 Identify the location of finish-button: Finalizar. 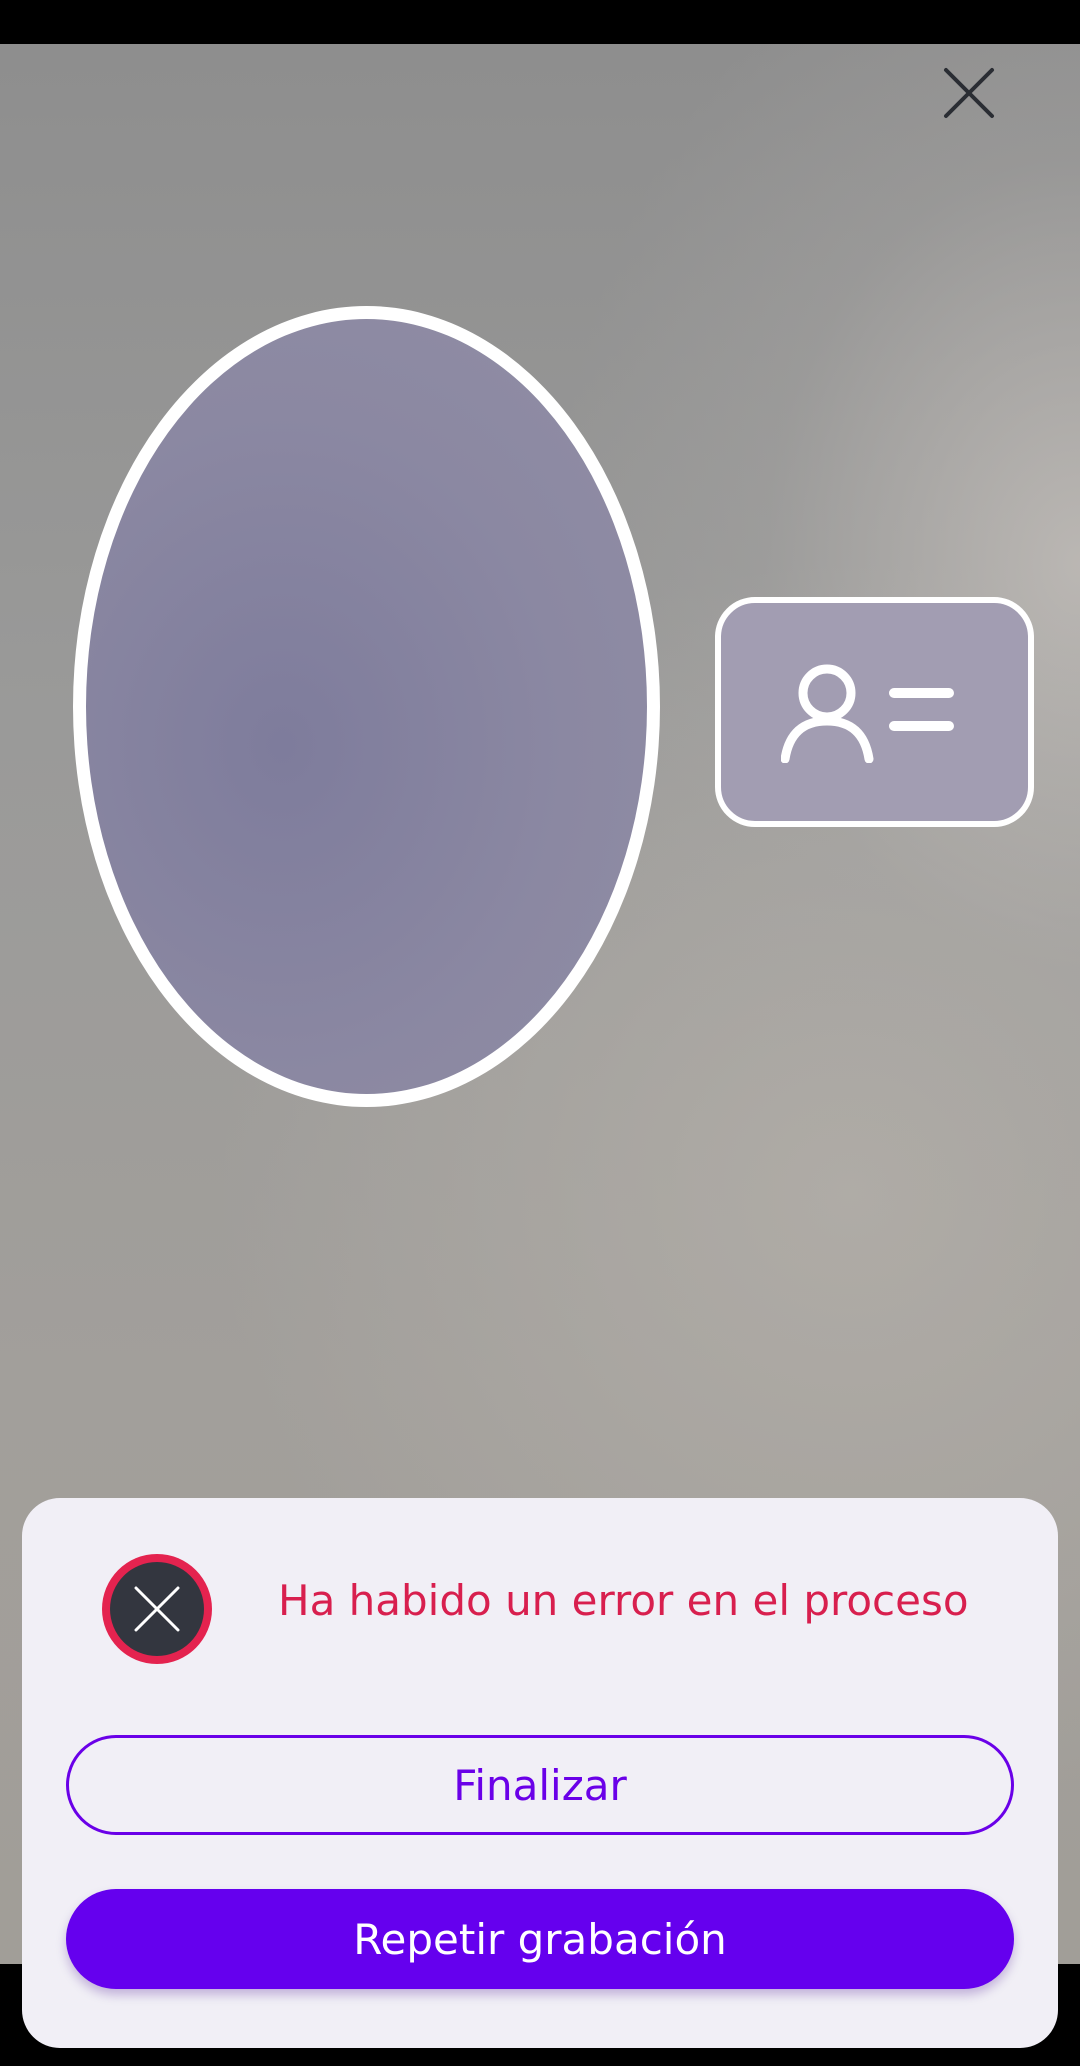
(540, 1785).